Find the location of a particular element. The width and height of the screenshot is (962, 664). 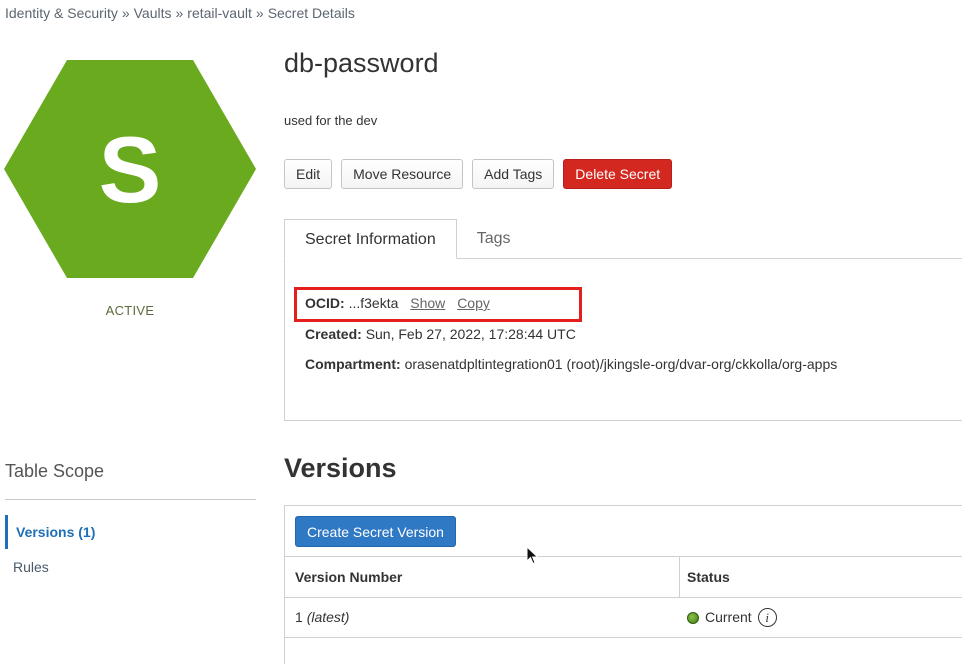

scope-divider is located at coordinates (130, 499).